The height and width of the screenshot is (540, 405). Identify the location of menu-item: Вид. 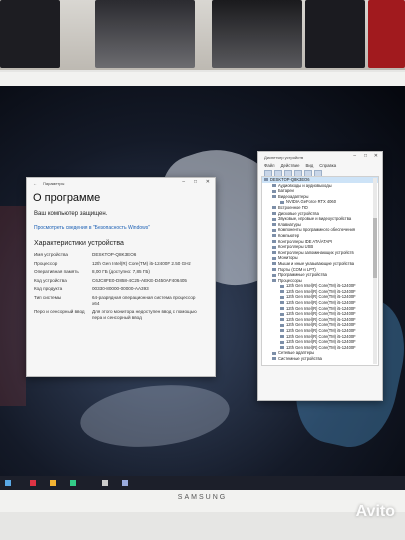
(309, 165).